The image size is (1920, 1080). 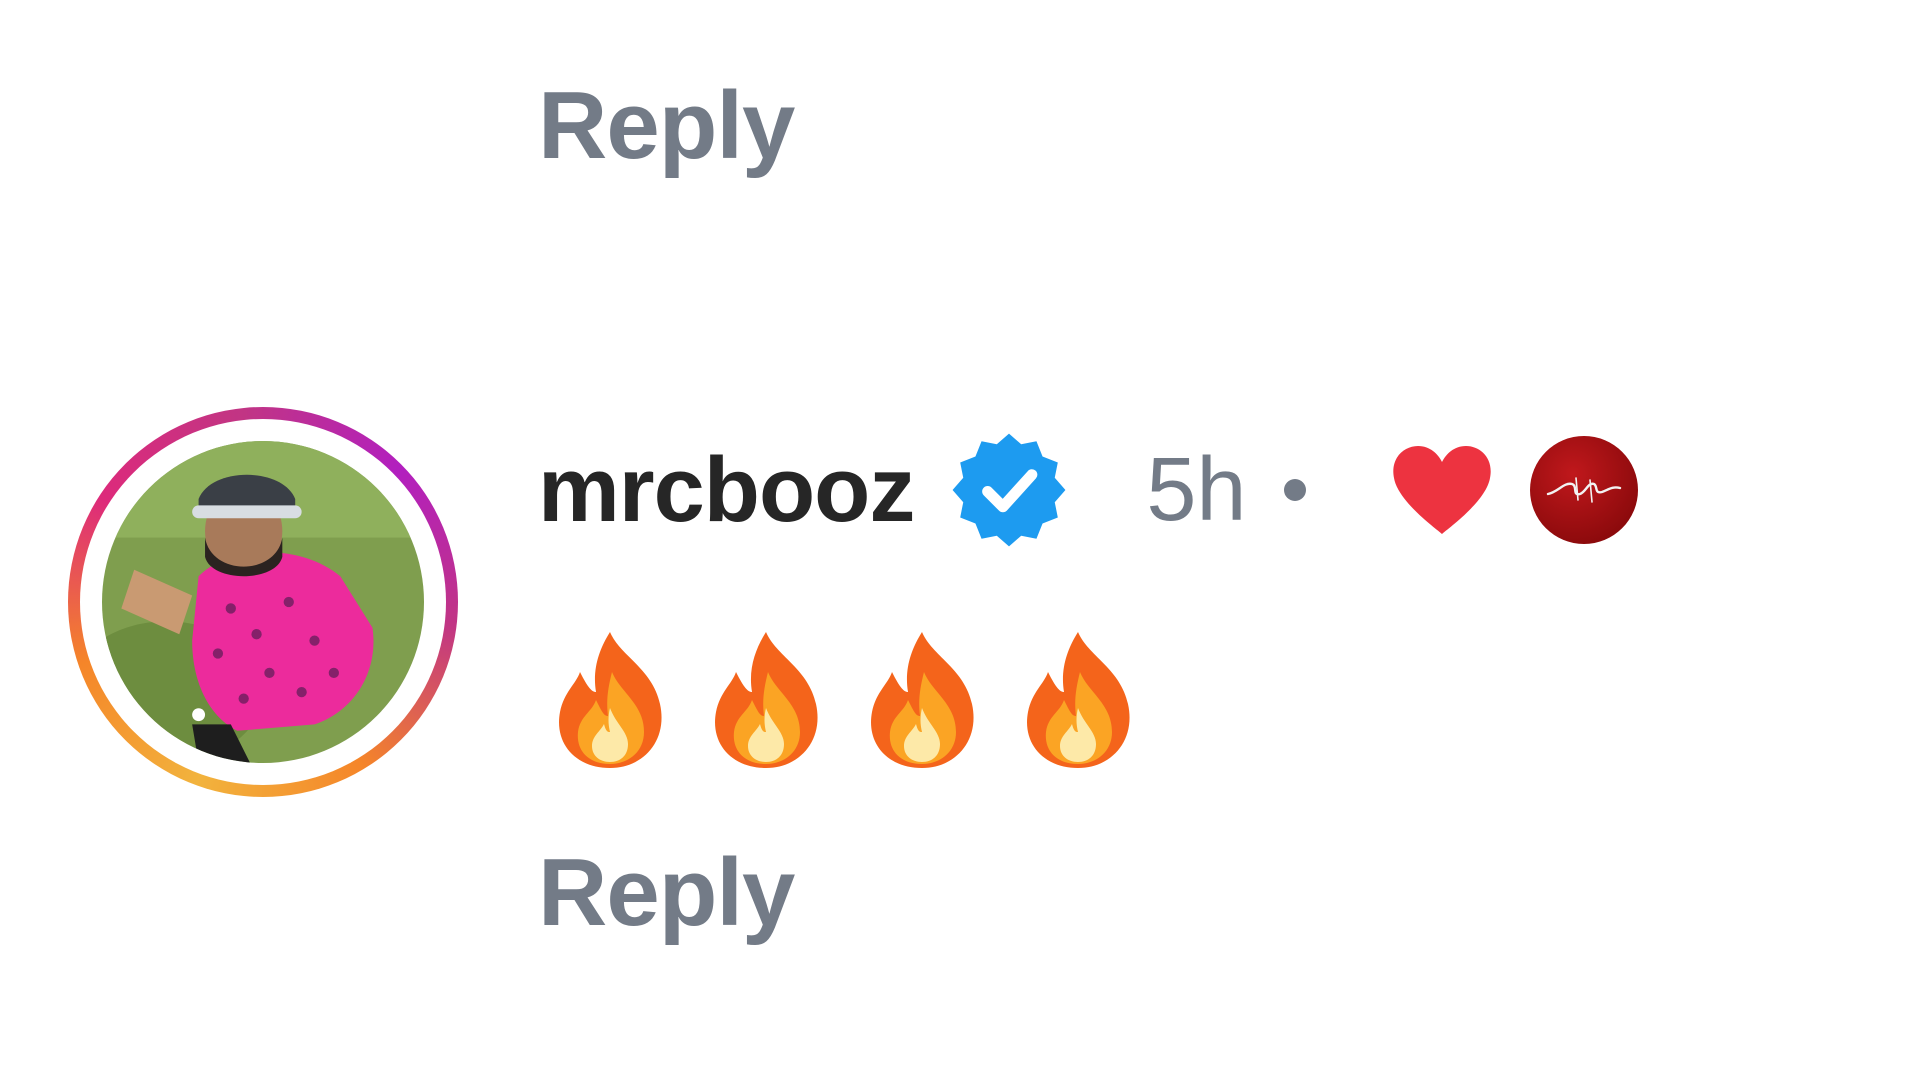 What do you see at coordinates (666, 893) in the screenshot?
I see `reply-button: Reply` at bounding box center [666, 893].